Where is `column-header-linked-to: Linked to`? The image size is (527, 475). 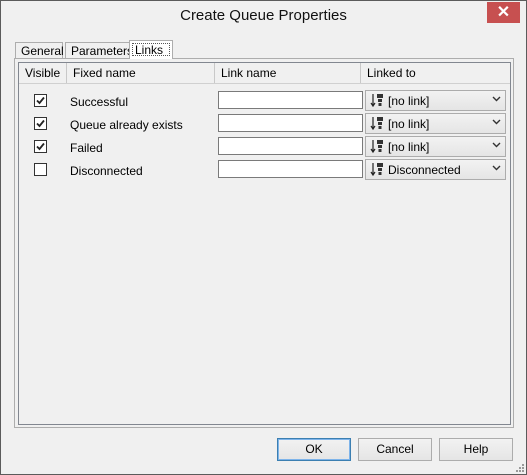
column-header-linked-to: Linked to is located at coordinates (435, 73).